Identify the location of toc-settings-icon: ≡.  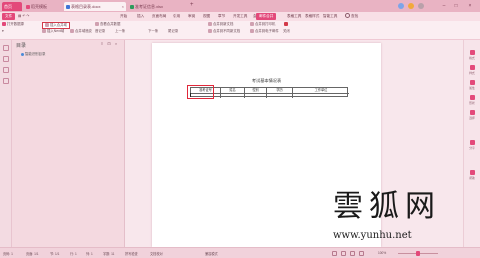
(102, 44).